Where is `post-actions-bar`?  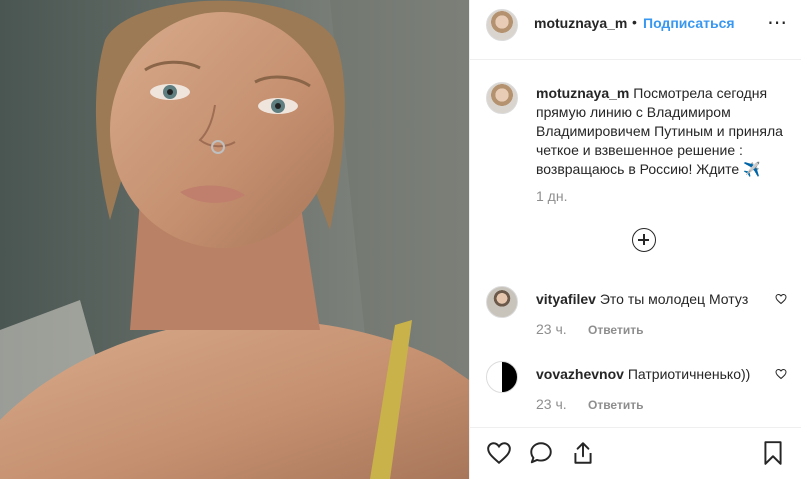
post-actions-bar is located at coordinates (635, 453).